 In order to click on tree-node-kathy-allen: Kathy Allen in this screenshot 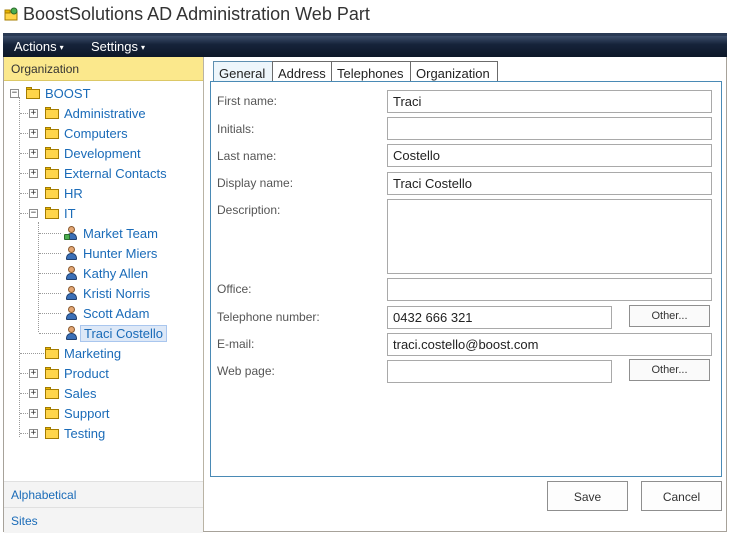, I will do `click(103, 274)`.